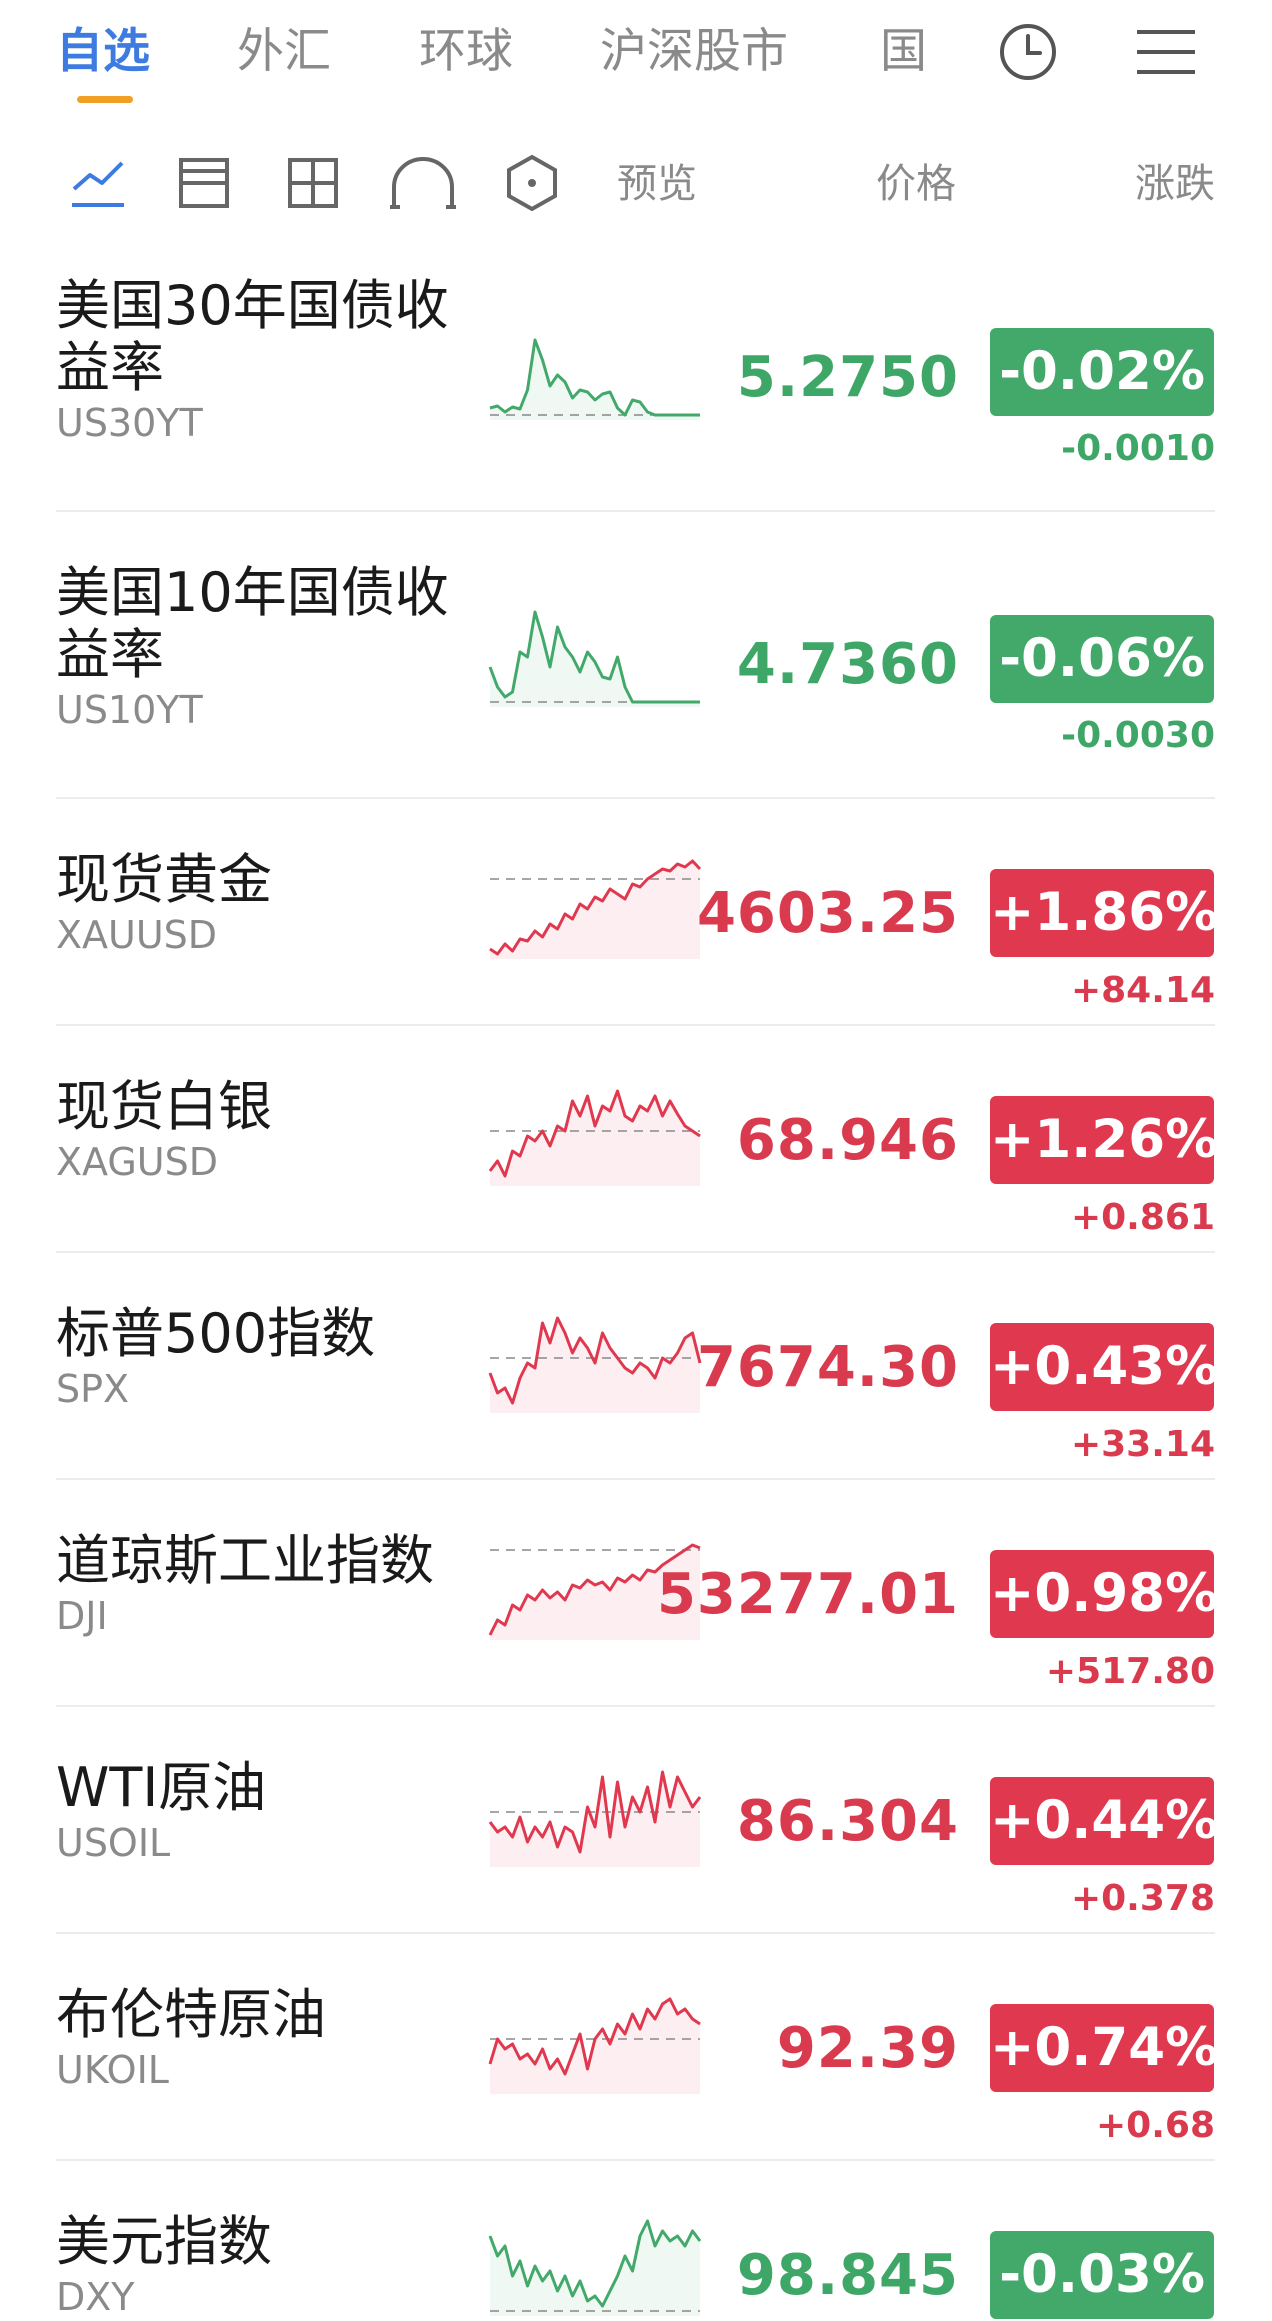 This screenshot has width=1272, height=2321. Describe the element at coordinates (103, 52) in the screenshot. I see `tab-watchlist: 自选` at that location.